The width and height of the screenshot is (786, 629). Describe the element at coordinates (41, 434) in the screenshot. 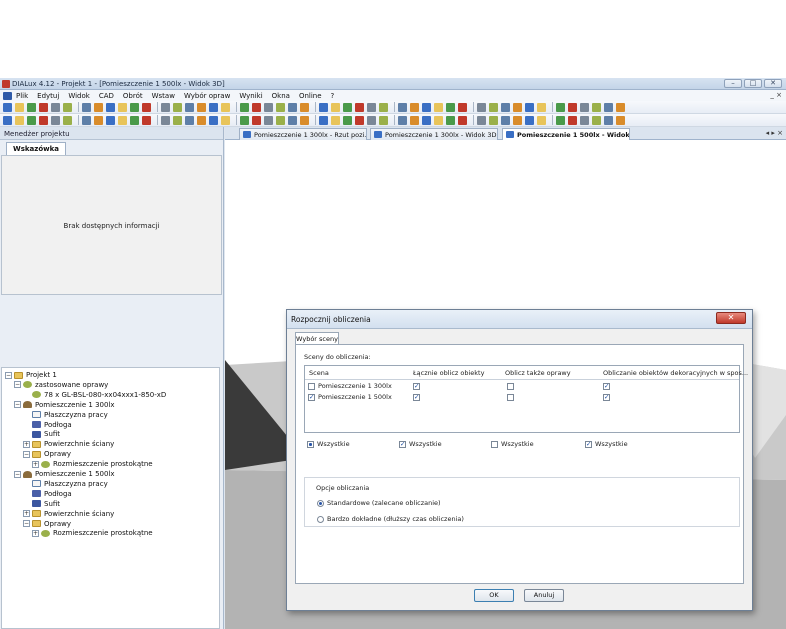

I see `tree-item: Sufit` at that location.